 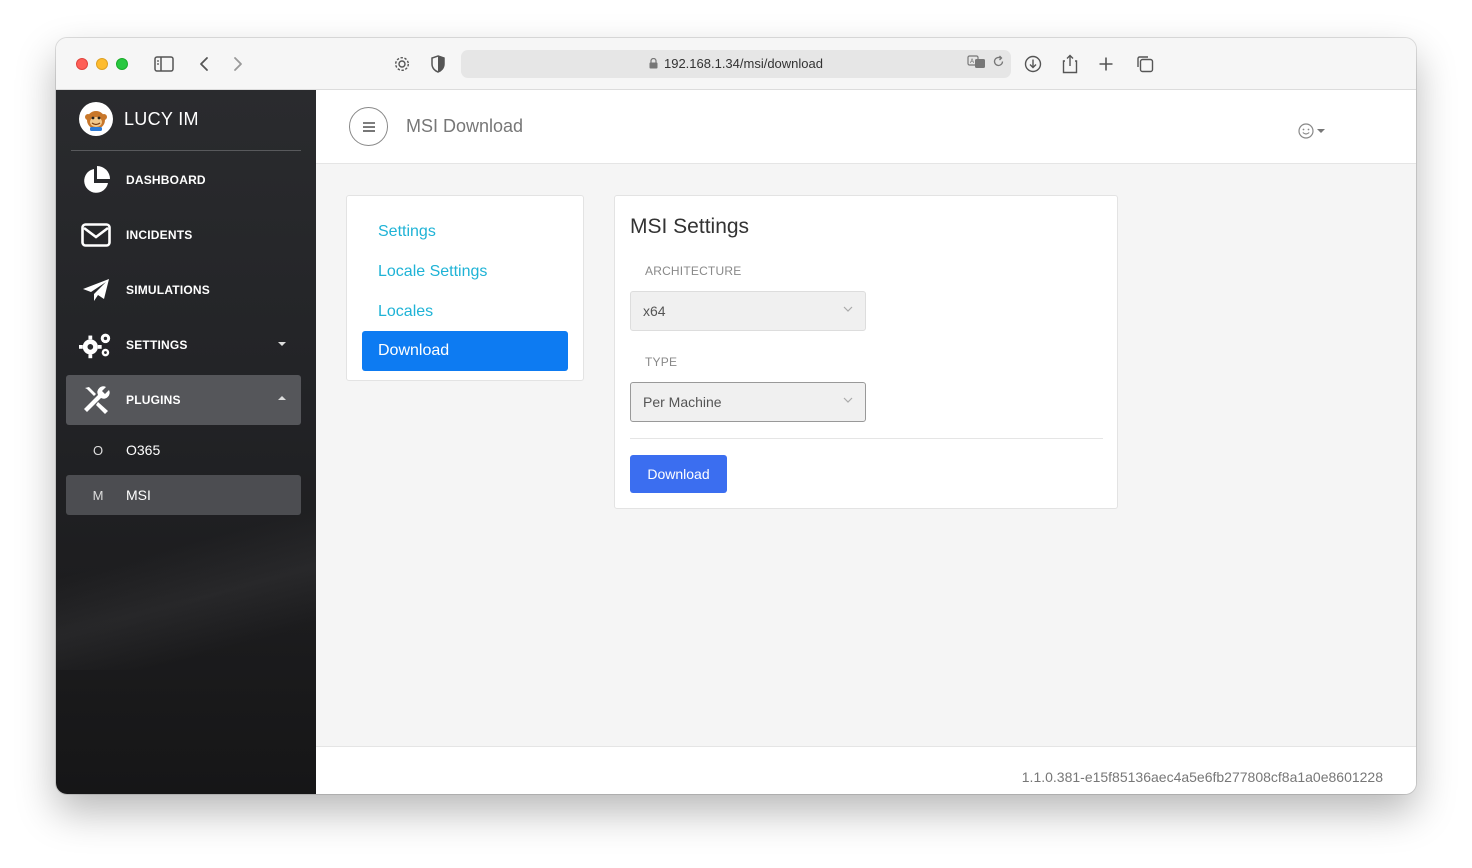 What do you see at coordinates (748, 402) in the screenshot?
I see `type-select: Per Machine` at bounding box center [748, 402].